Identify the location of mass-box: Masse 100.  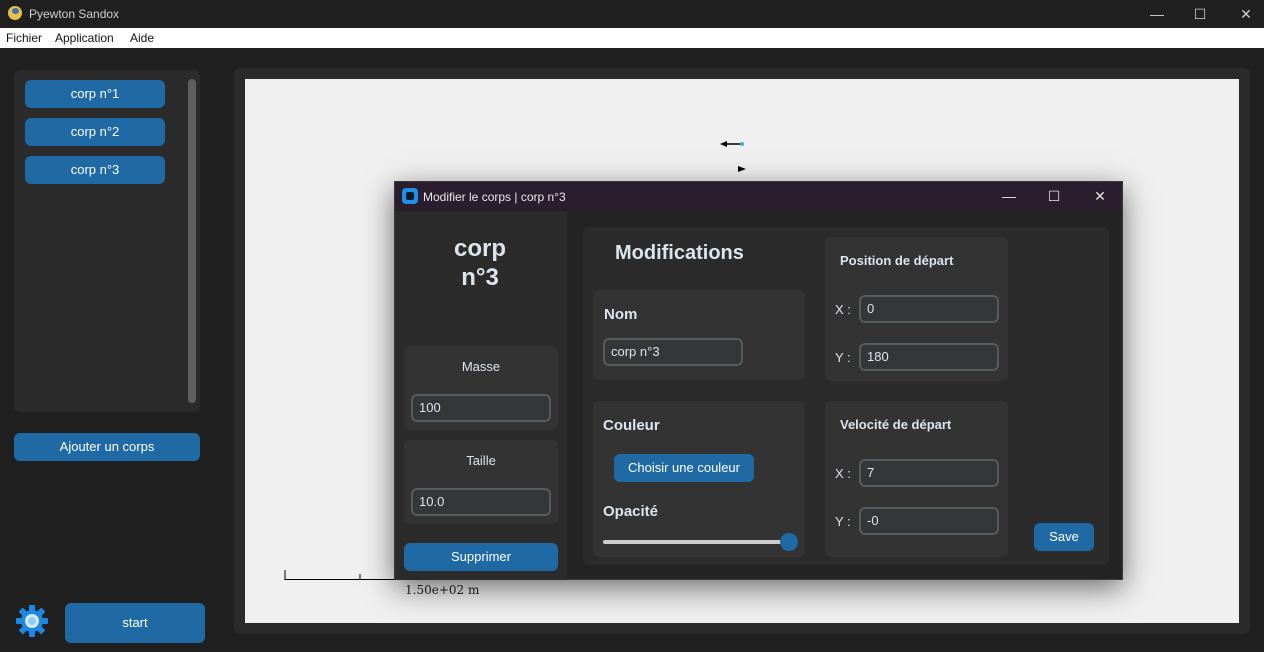
(481, 388).